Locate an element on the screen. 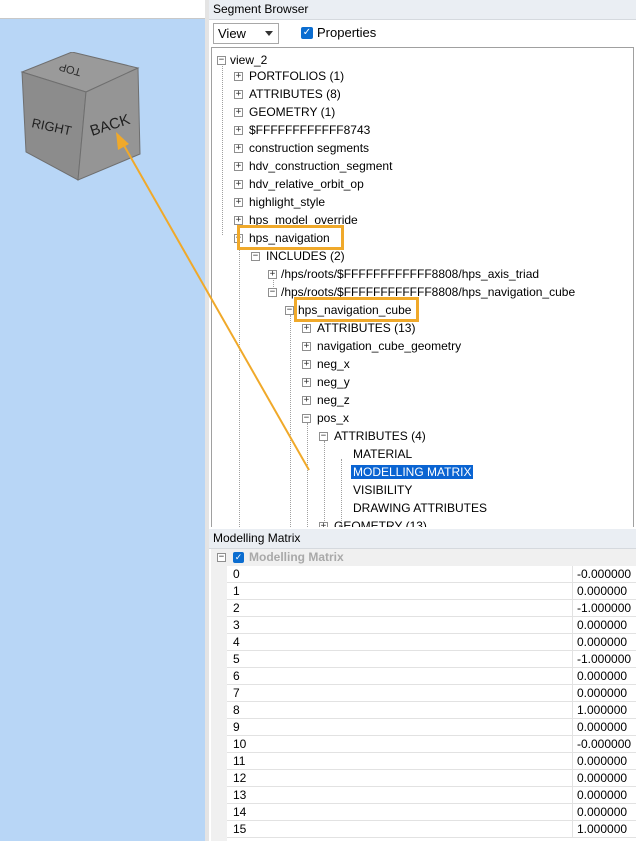 The image size is (636, 841). tree-node-visibility: VISIBILITY is located at coordinates (382, 490).